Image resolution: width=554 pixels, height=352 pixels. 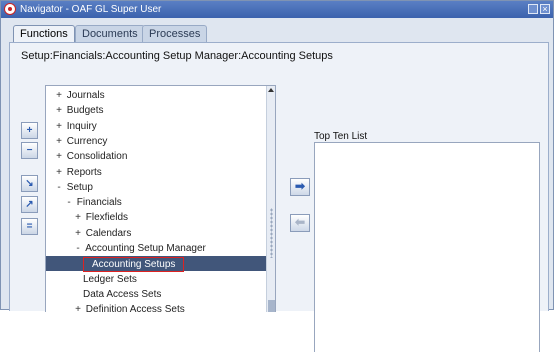 I want to click on tree-item: + Budgets, so click(x=156, y=110).